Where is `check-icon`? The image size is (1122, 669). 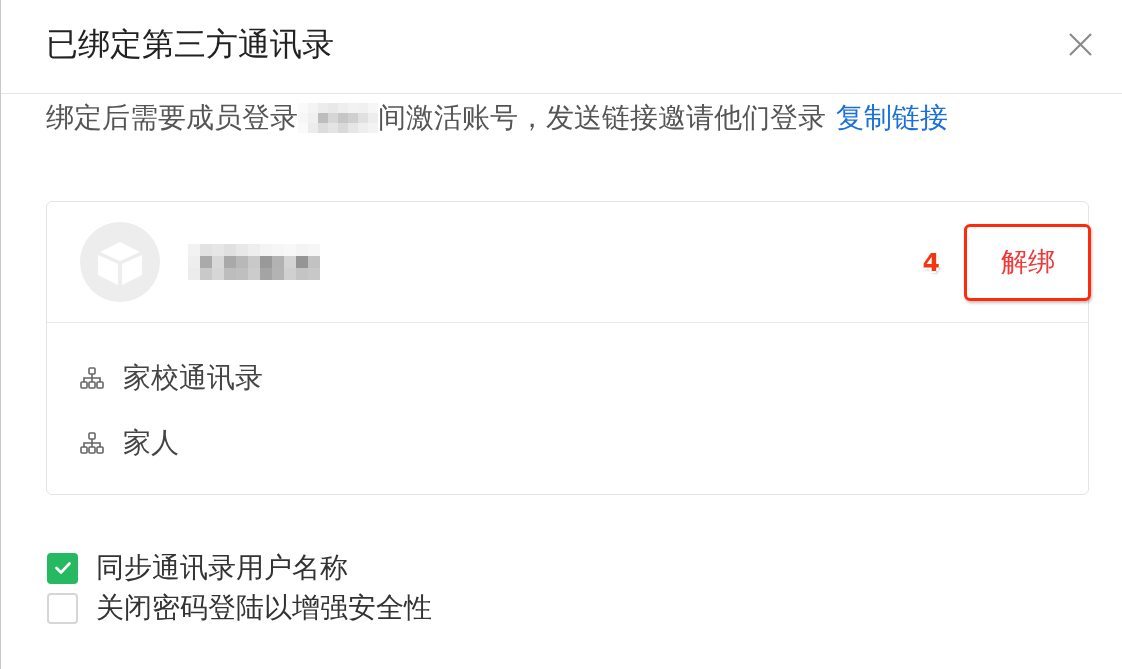 check-icon is located at coordinates (62, 568).